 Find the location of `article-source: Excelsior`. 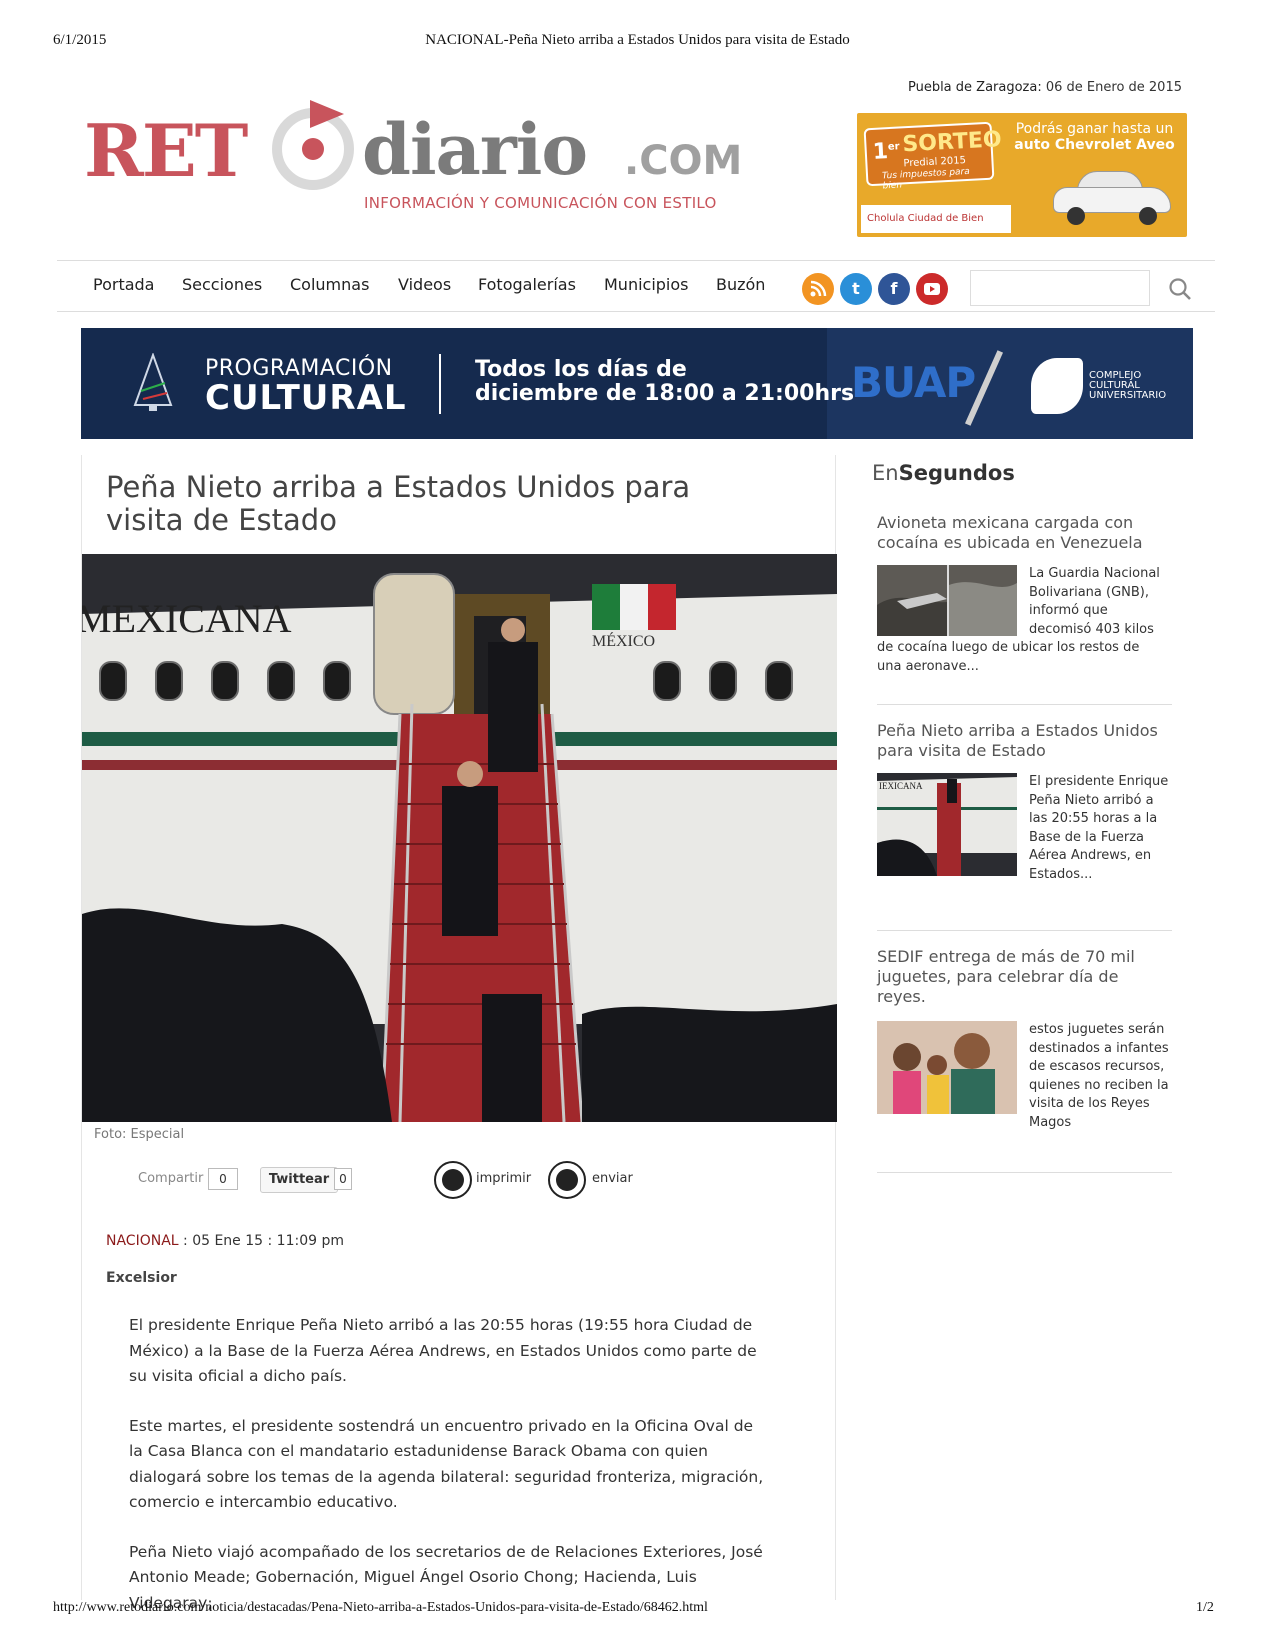

article-source: Excelsior is located at coordinates (141, 1278).